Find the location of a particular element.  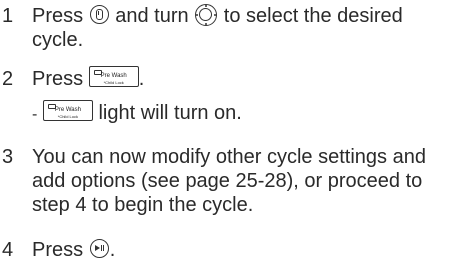

substep-text: light will turn on. is located at coordinates (170, 113).